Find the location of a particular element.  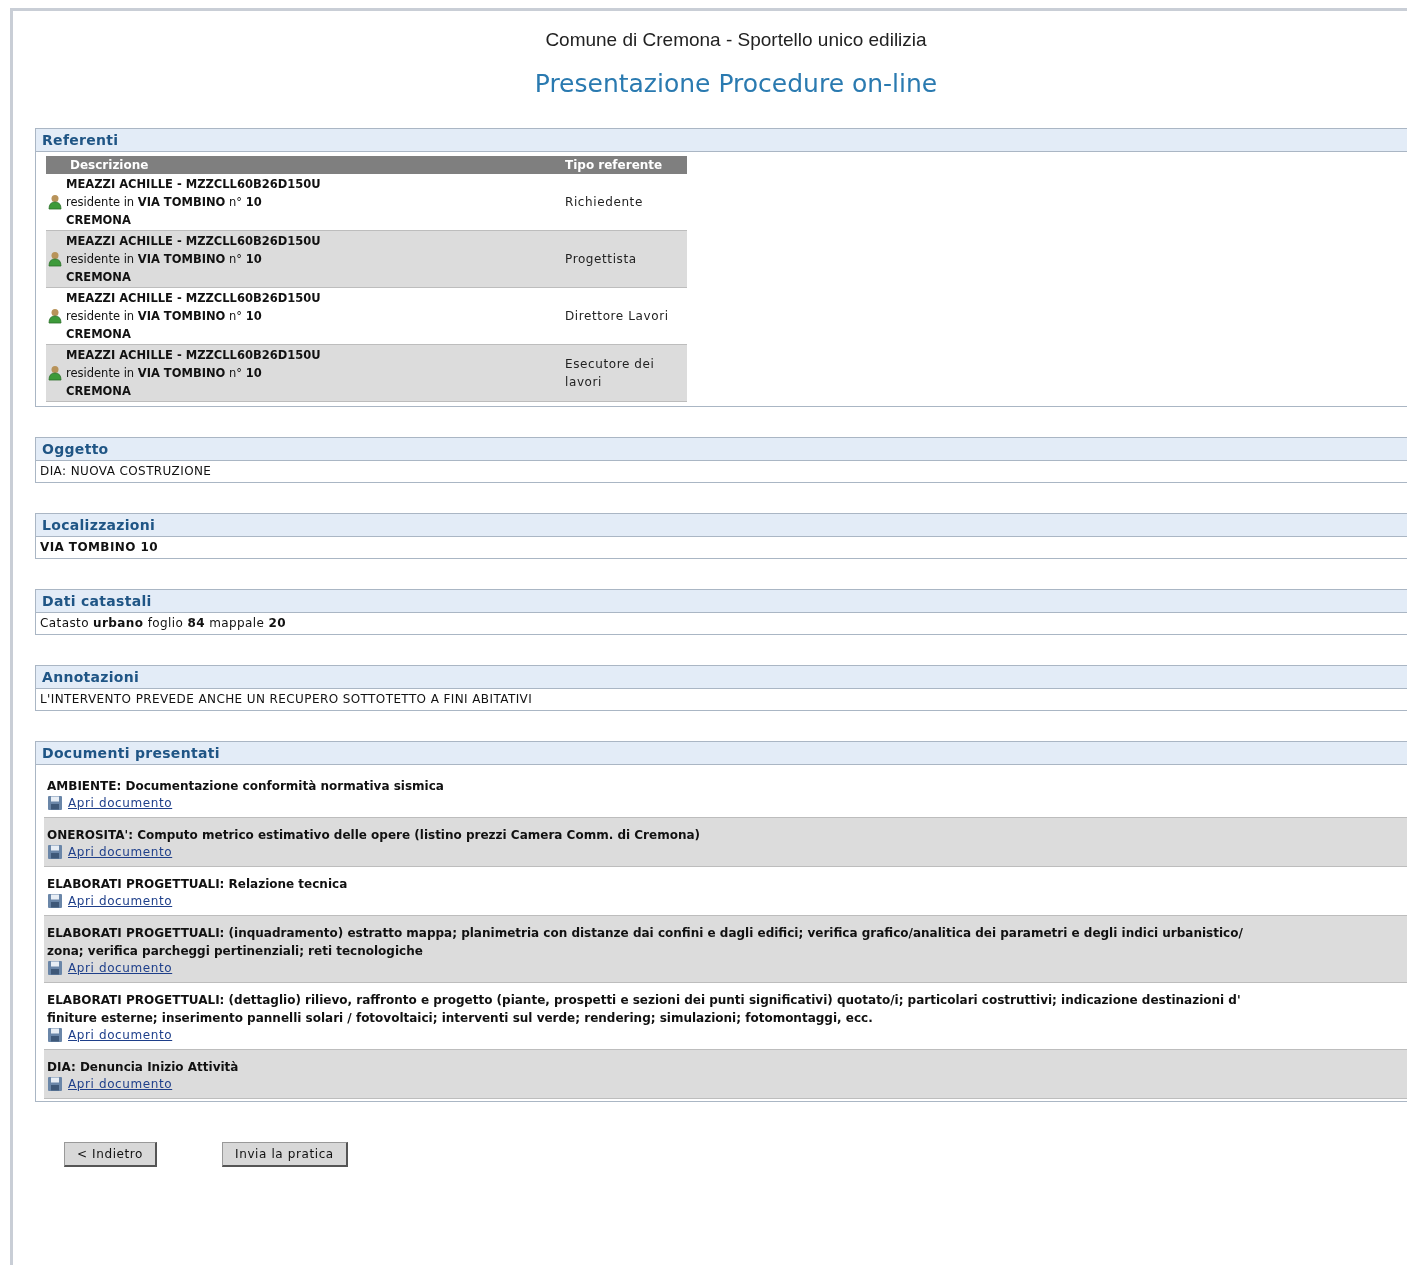

section-header: Localizzazioni is located at coordinates (721, 525).